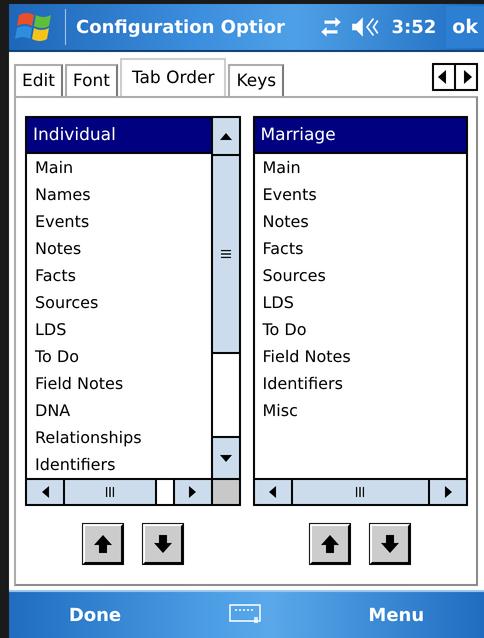 The image size is (484, 638). What do you see at coordinates (465, 27) in the screenshot?
I see `ok-button: ok` at bounding box center [465, 27].